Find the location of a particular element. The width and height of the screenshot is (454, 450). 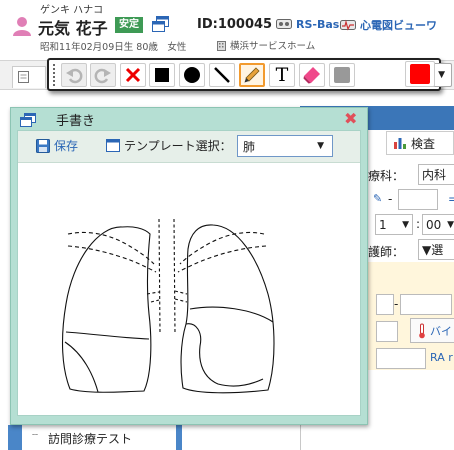

vital-dash: - is located at coordinates (396, 304).